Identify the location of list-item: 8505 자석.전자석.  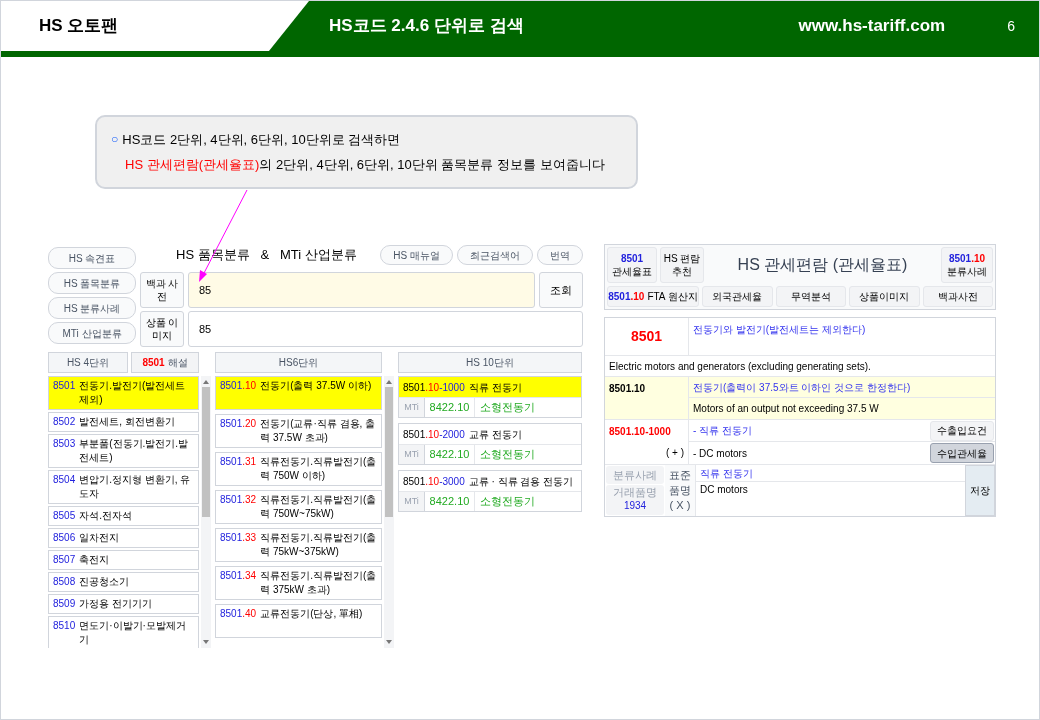
(123, 516).